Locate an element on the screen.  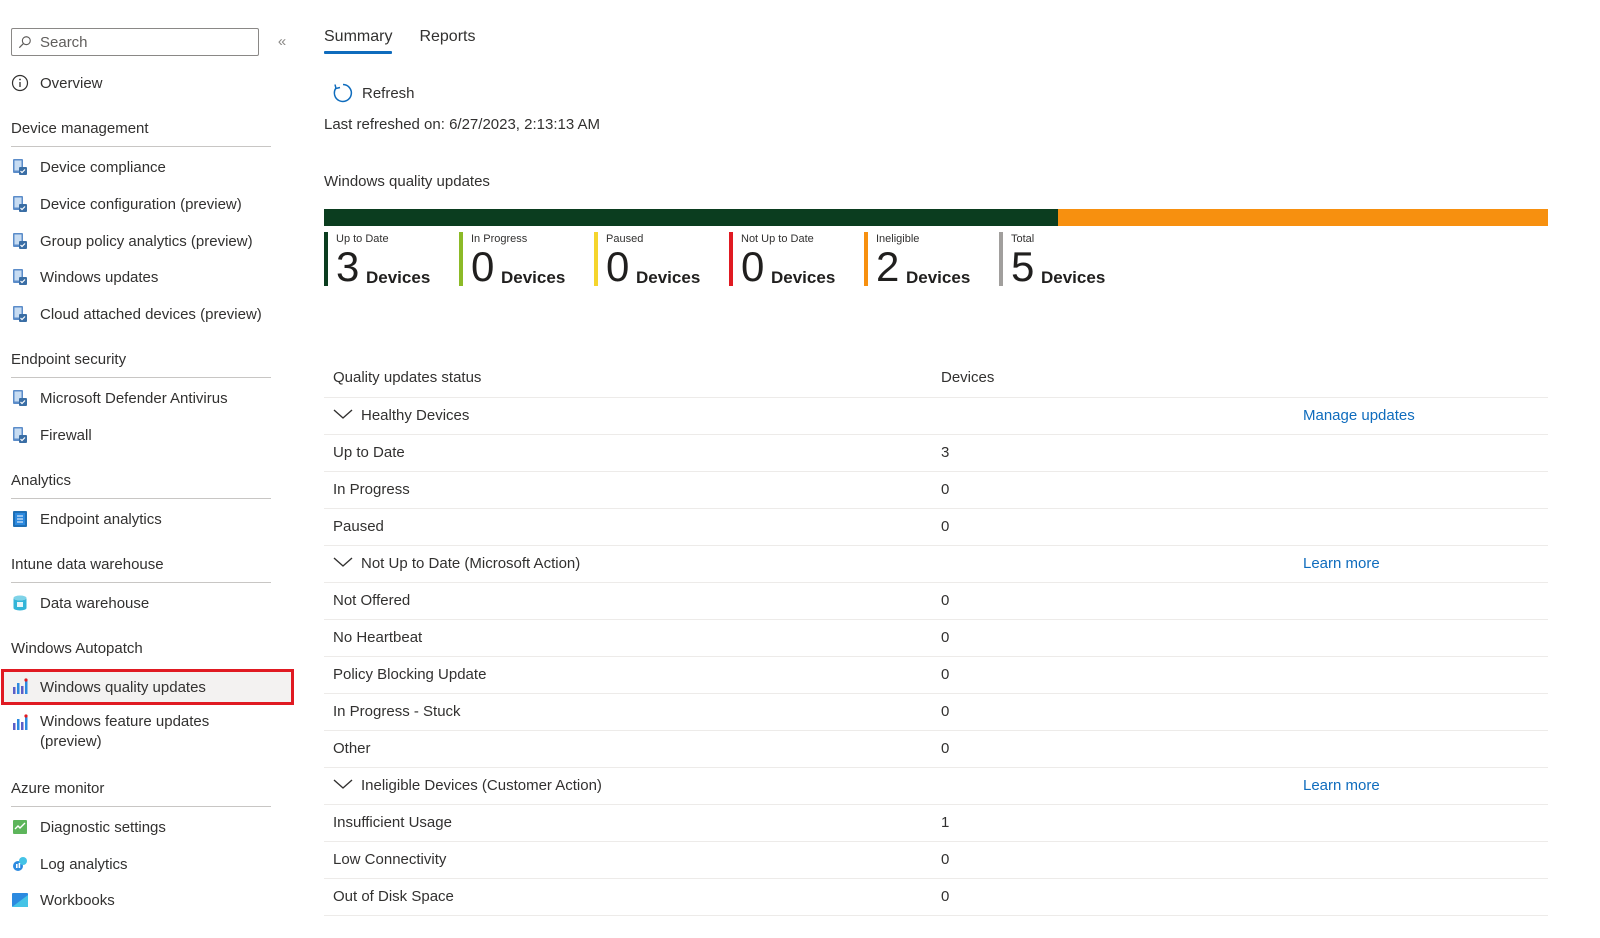
nav-item-cloud-attached-devices: Cloud attached devices (preview) is located at coordinates (136, 314).